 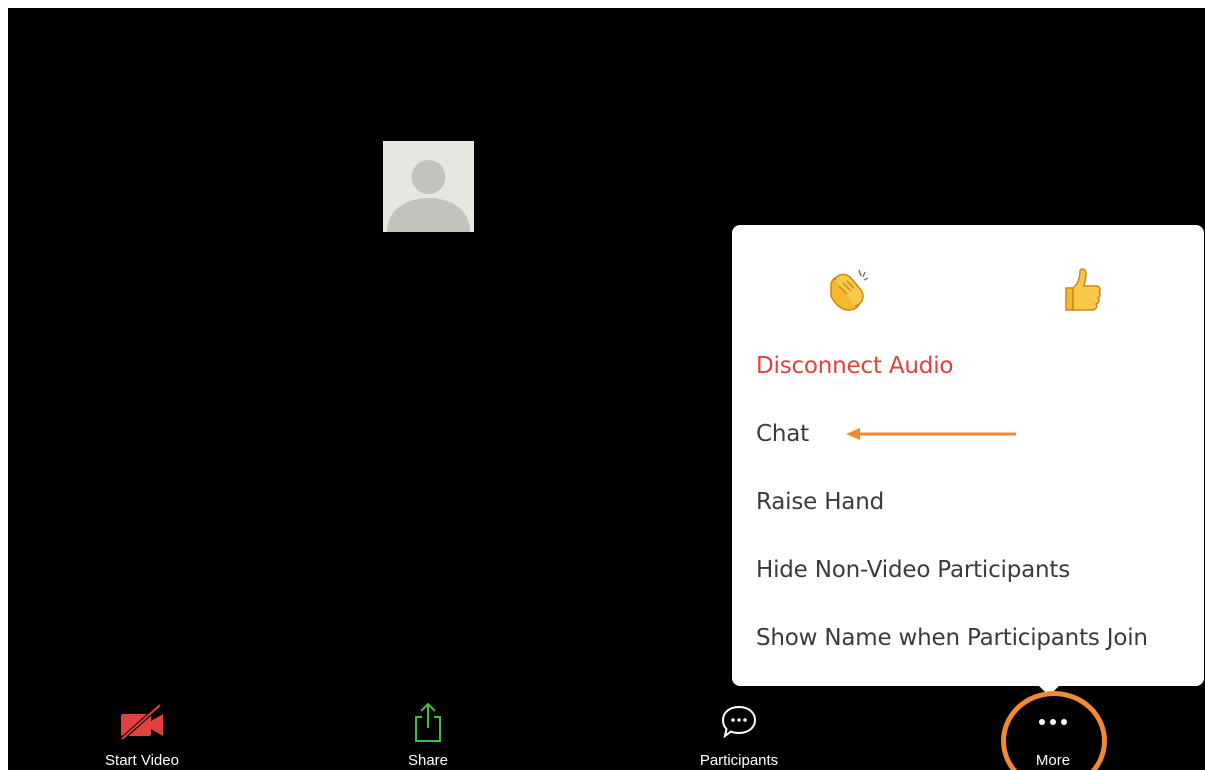 I want to click on participants-button: Participants, so click(x=739, y=734).